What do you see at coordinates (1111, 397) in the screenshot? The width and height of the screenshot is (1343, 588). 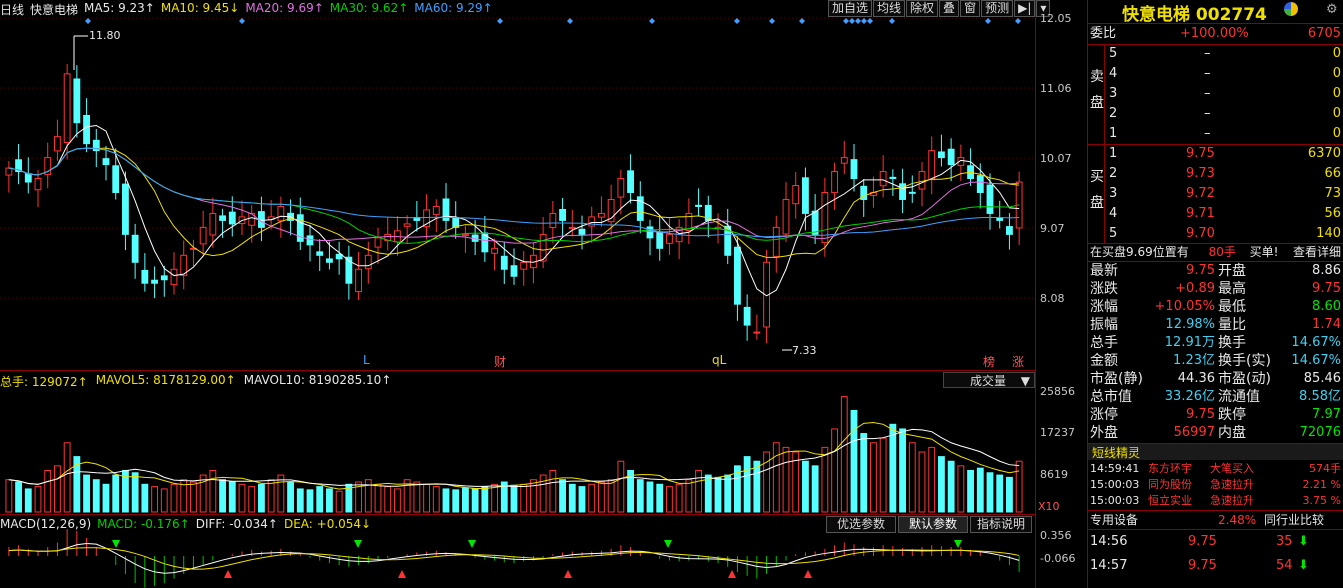 I see `stat-label: 总市值` at bounding box center [1111, 397].